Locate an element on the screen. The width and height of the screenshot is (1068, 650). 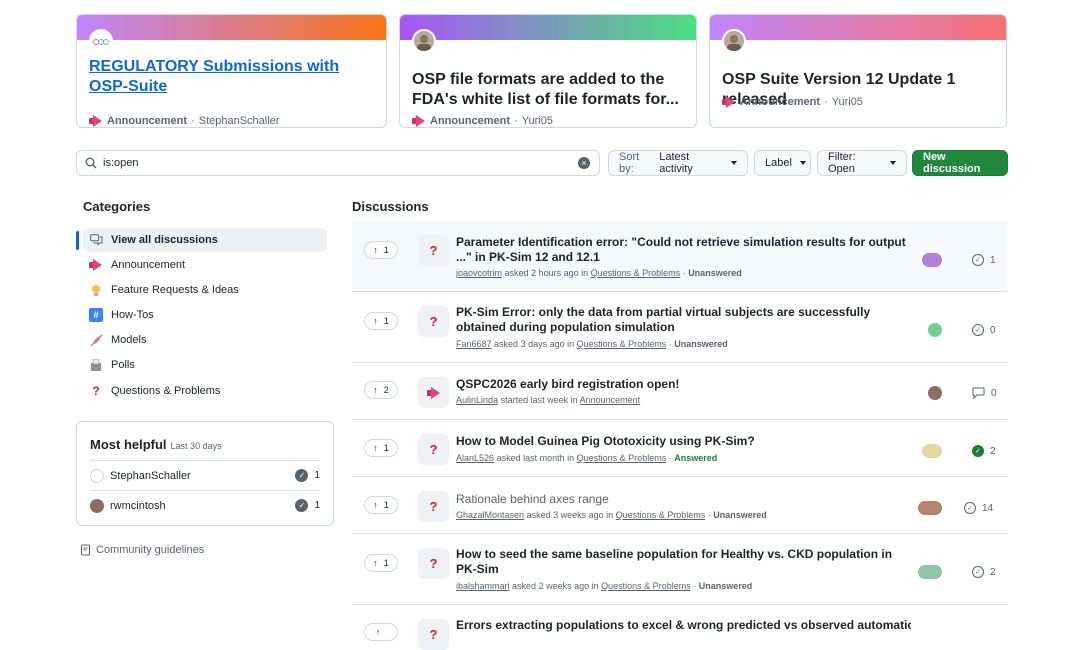
search-value: is:open is located at coordinates (121, 163).